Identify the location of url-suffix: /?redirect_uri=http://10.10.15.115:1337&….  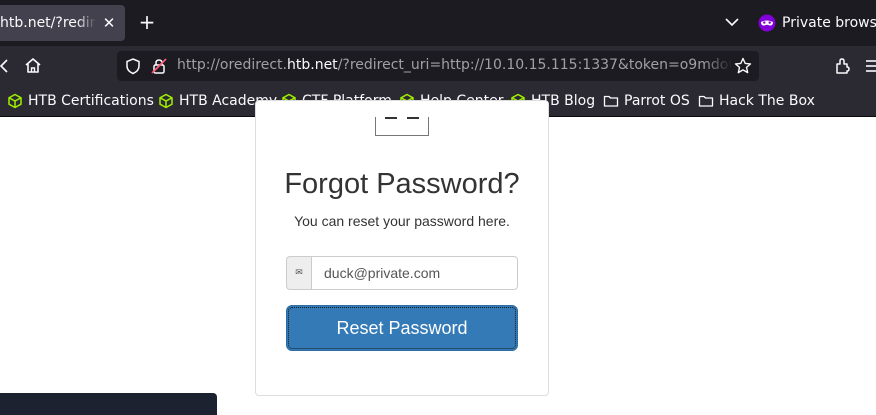
(534, 65).